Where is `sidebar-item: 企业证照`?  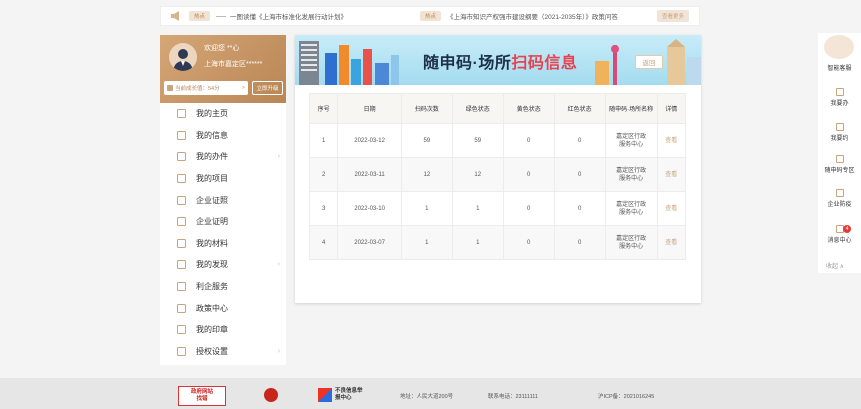 sidebar-item: 企业证照 is located at coordinates (223, 200).